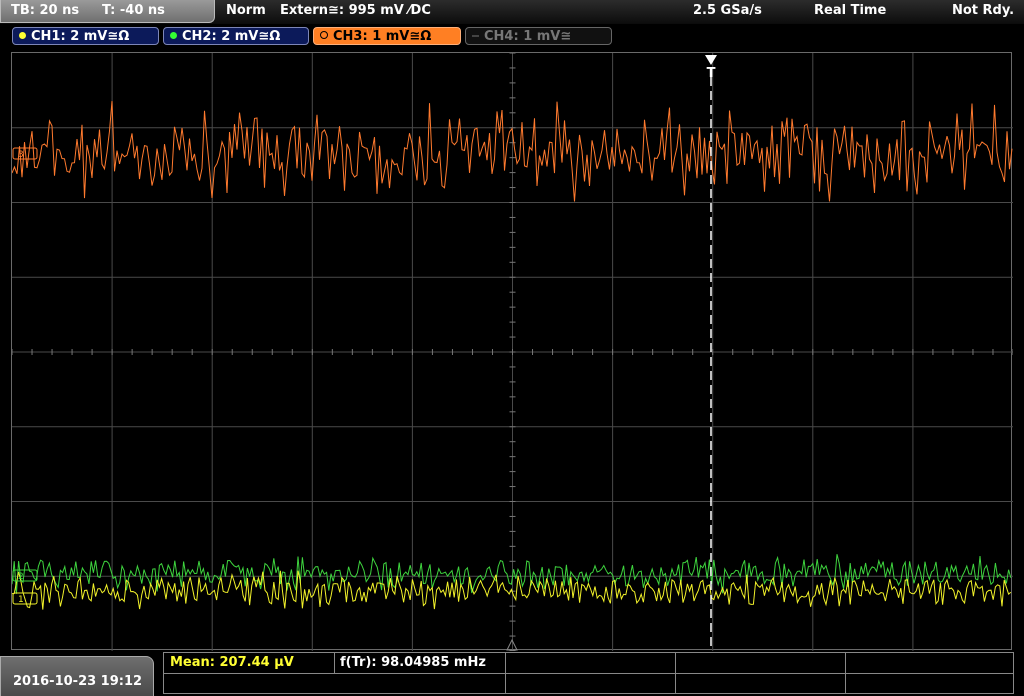 Image resolution: width=1024 pixels, height=696 pixels. What do you see at coordinates (528, 36) in the screenshot?
I see `ch4-label: CH4: 1 mV≅` at bounding box center [528, 36].